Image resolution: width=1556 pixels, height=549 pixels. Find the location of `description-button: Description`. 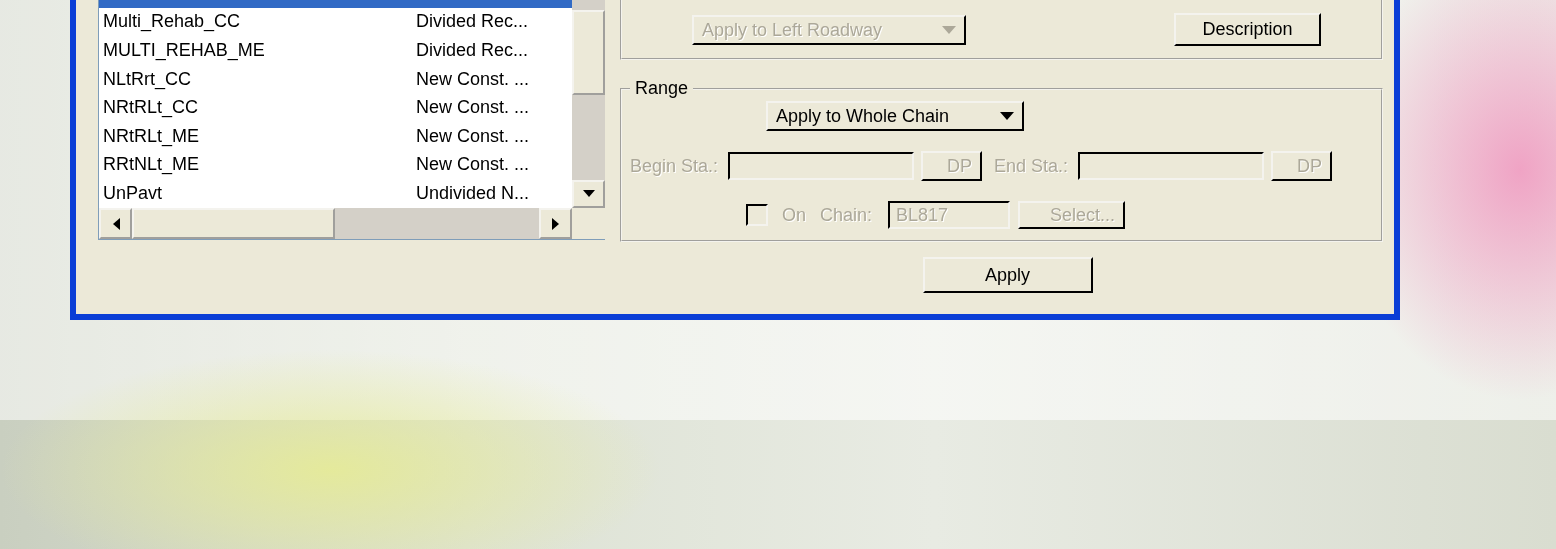

description-button: Description is located at coordinates (1247, 29).